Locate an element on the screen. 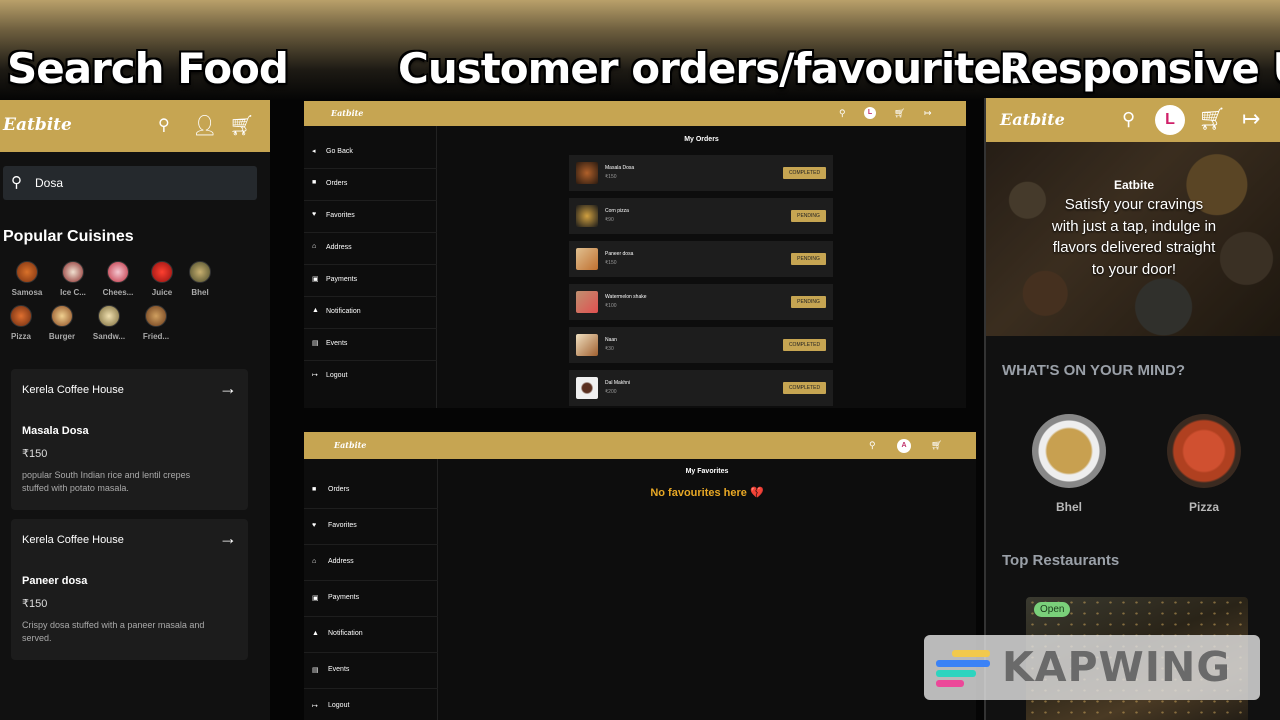  cuisine-item: Samosa is located at coordinates (27, 279).